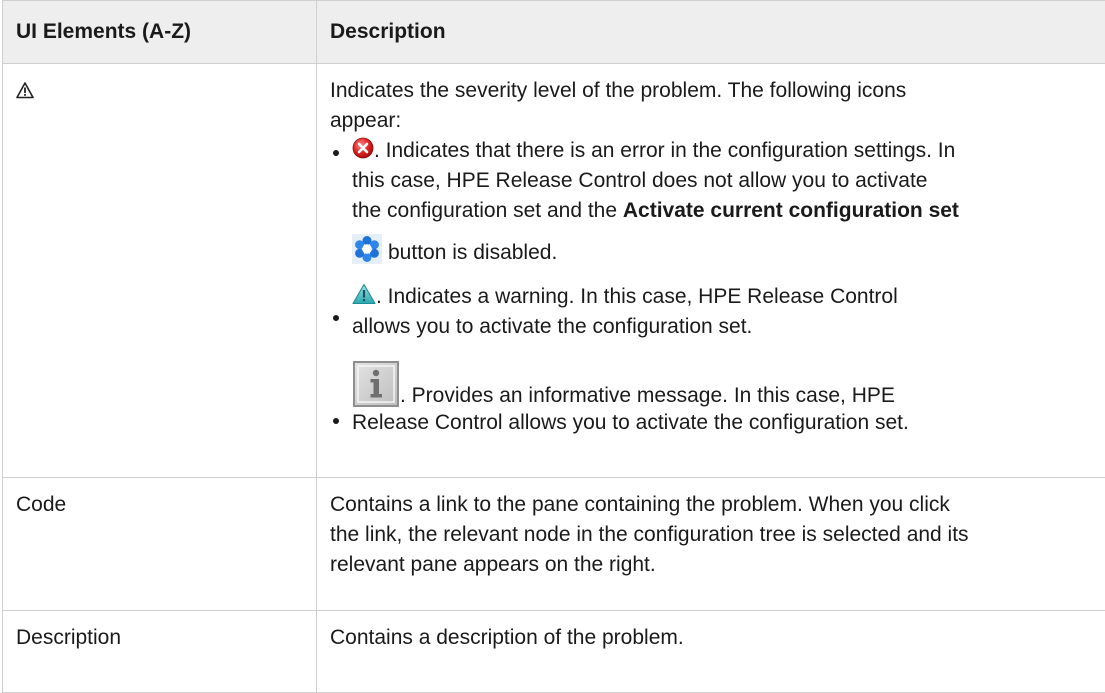 The image size is (1105, 693). Describe the element at coordinates (717, 121) in the screenshot. I see `severity-intro-line-2: appear:` at that location.